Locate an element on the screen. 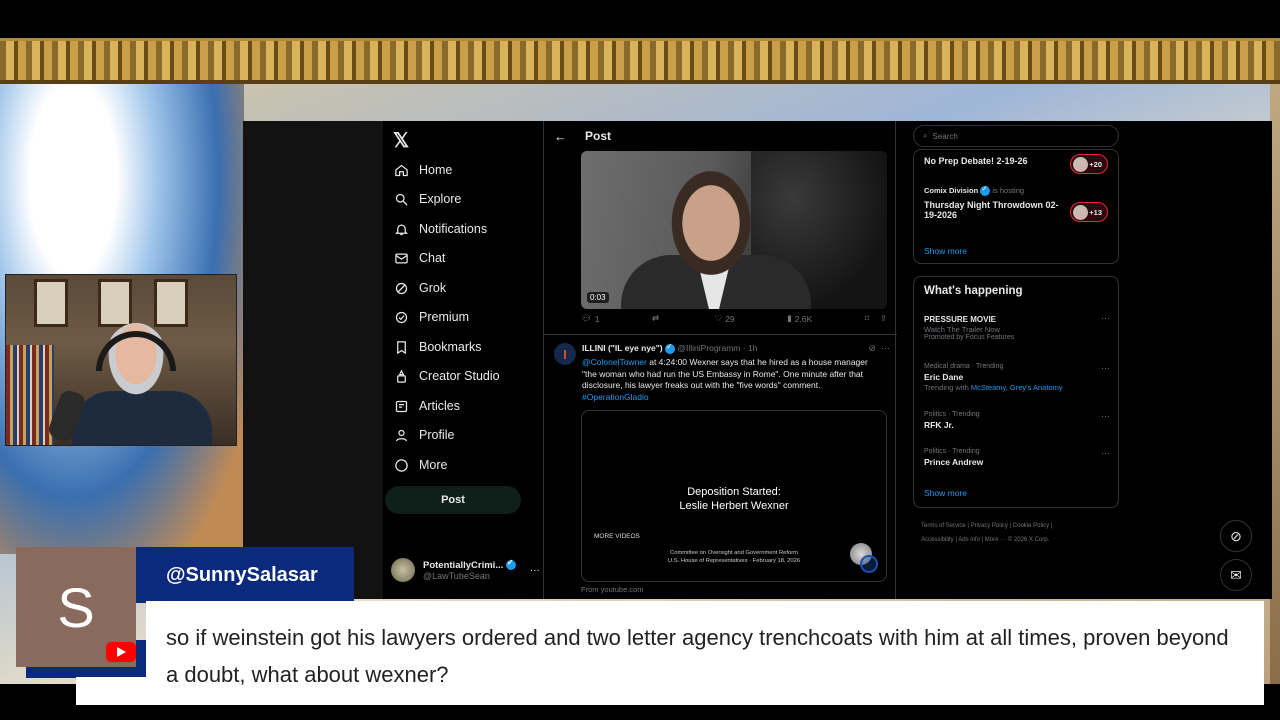 Image resolution: width=1280 pixels, height=720 pixels. space-item: No Prep Debate! 2-19-26 +20 is located at coordinates (1016, 170).